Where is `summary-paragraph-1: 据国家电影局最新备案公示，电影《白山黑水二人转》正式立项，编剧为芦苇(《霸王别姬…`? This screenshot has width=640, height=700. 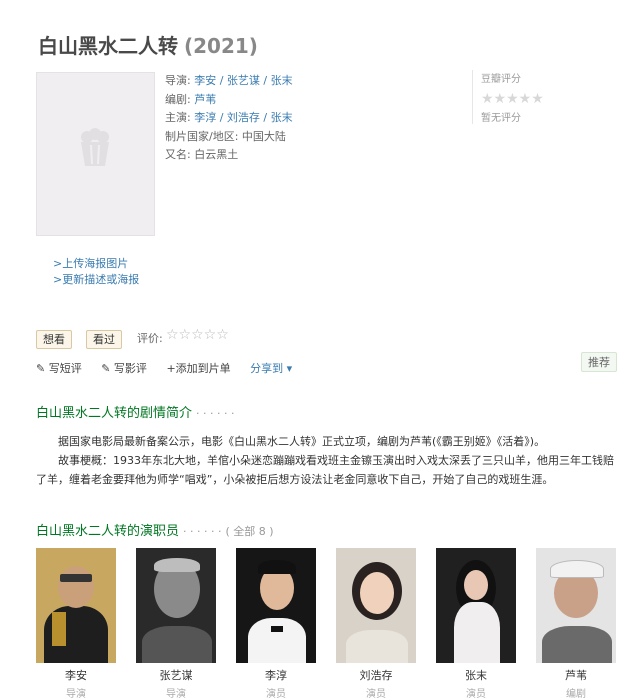
summary-paragraph-1: 据国家电影局最新备案公示，电影《白山黑水二人转》正式立项，编剧为芦苇(《霸王别姬… is located at coordinates (302, 441).